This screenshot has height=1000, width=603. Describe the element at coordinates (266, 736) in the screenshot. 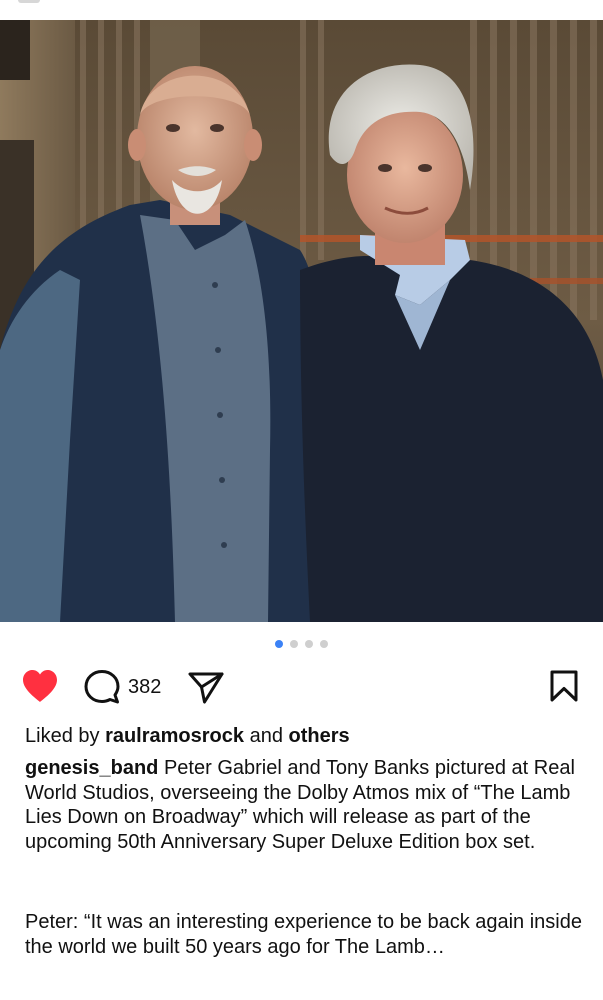

I see `likes-conjunction: and` at that location.